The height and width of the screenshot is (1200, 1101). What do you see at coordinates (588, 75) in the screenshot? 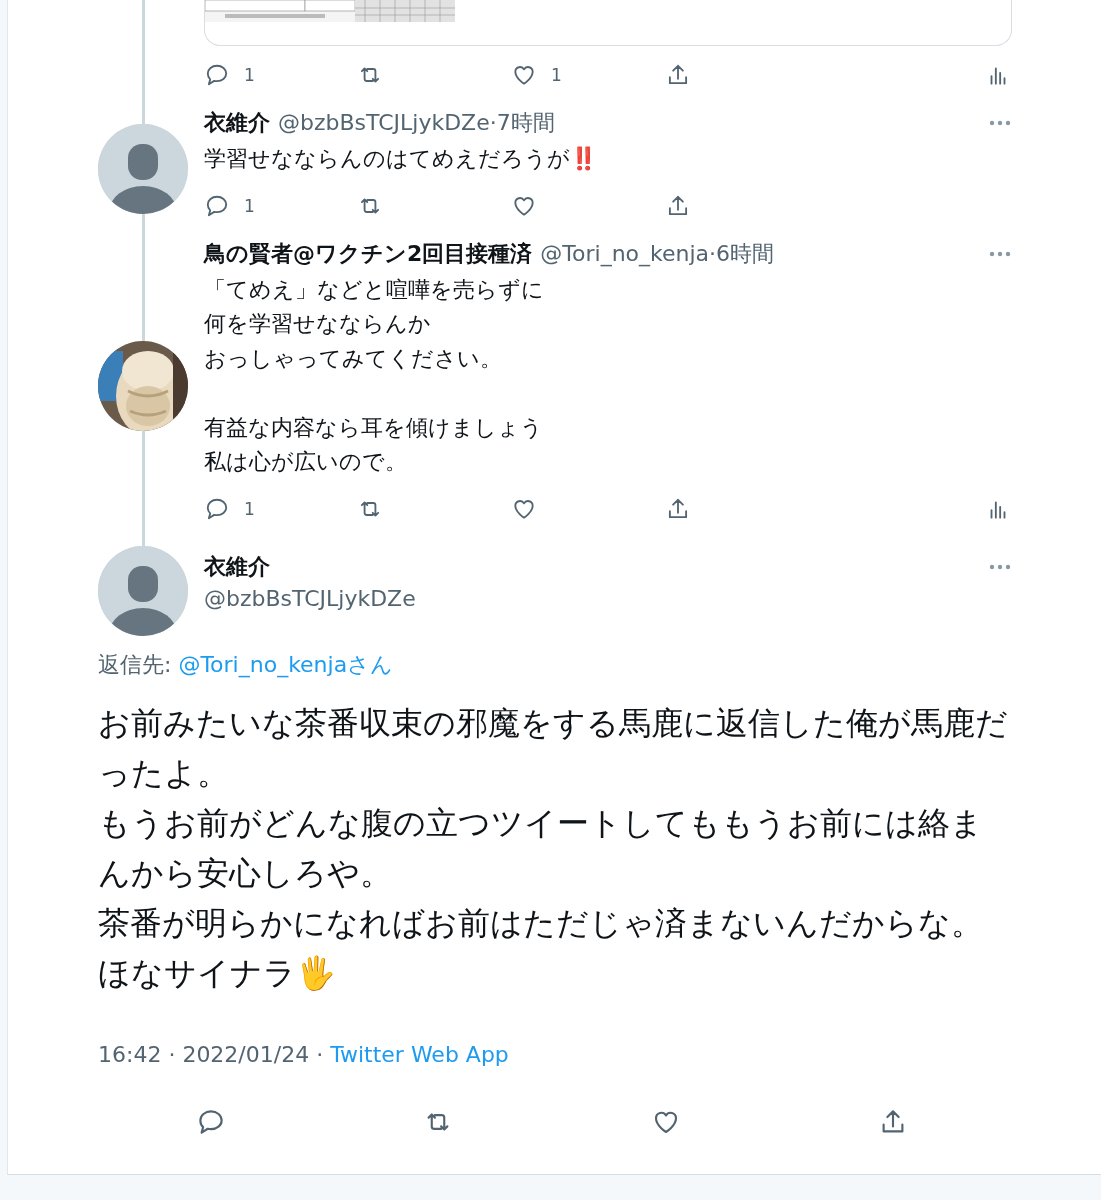
I see `like-button: 1` at bounding box center [588, 75].